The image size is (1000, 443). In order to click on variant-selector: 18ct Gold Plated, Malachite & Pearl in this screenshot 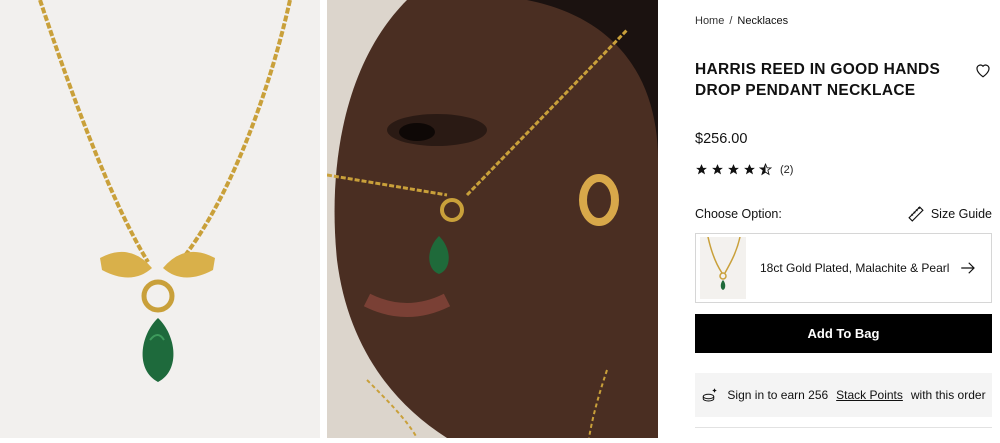, I will do `click(843, 268)`.